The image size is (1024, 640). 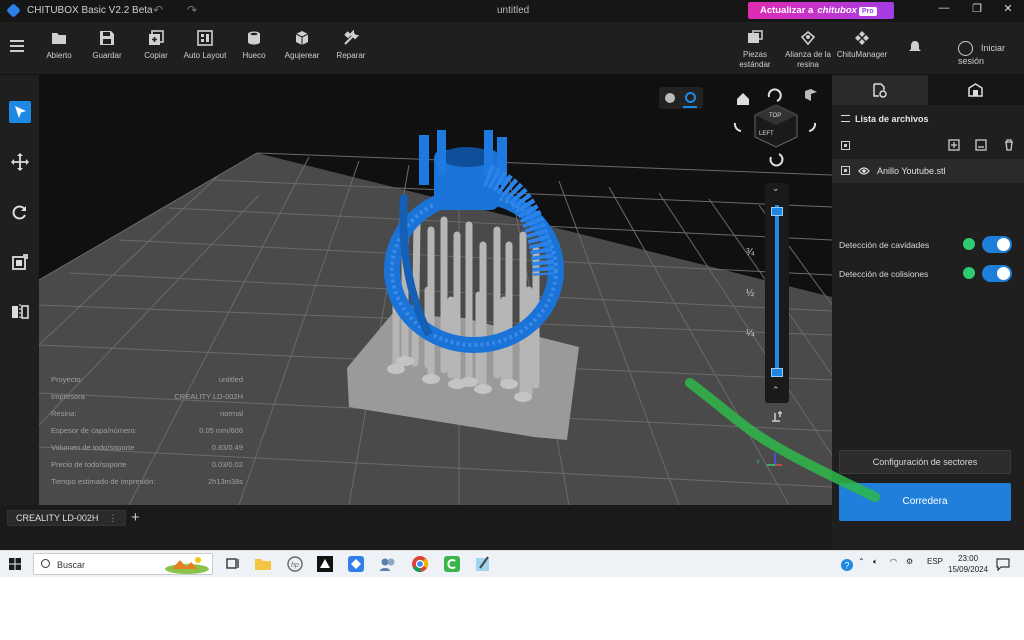 What do you see at coordinates (1009, 145) in the screenshot?
I see `delete-icon` at bounding box center [1009, 145].